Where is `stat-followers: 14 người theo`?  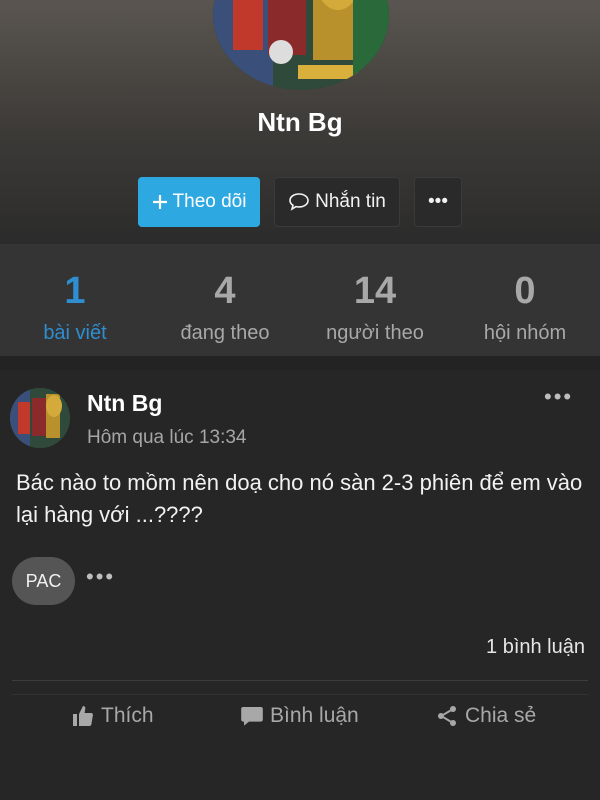 stat-followers: 14 người theo is located at coordinates (375, 300).